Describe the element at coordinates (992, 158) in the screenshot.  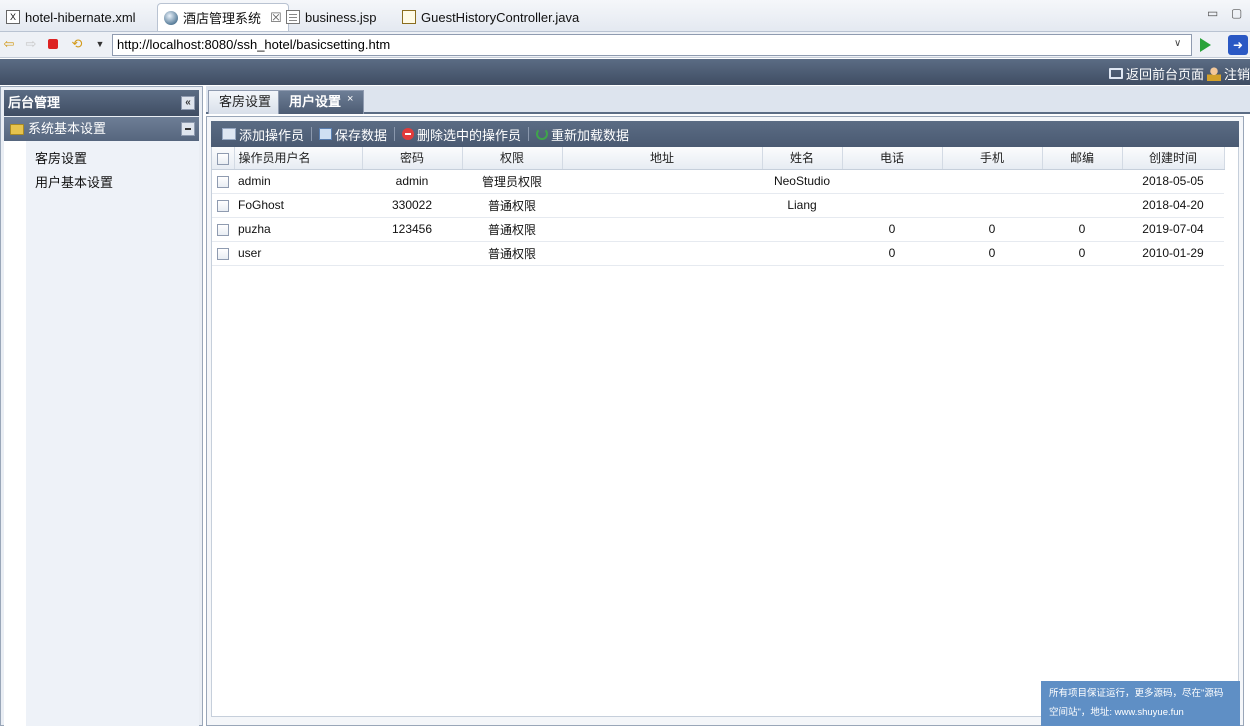
I see `column-header: 手机` at that location.